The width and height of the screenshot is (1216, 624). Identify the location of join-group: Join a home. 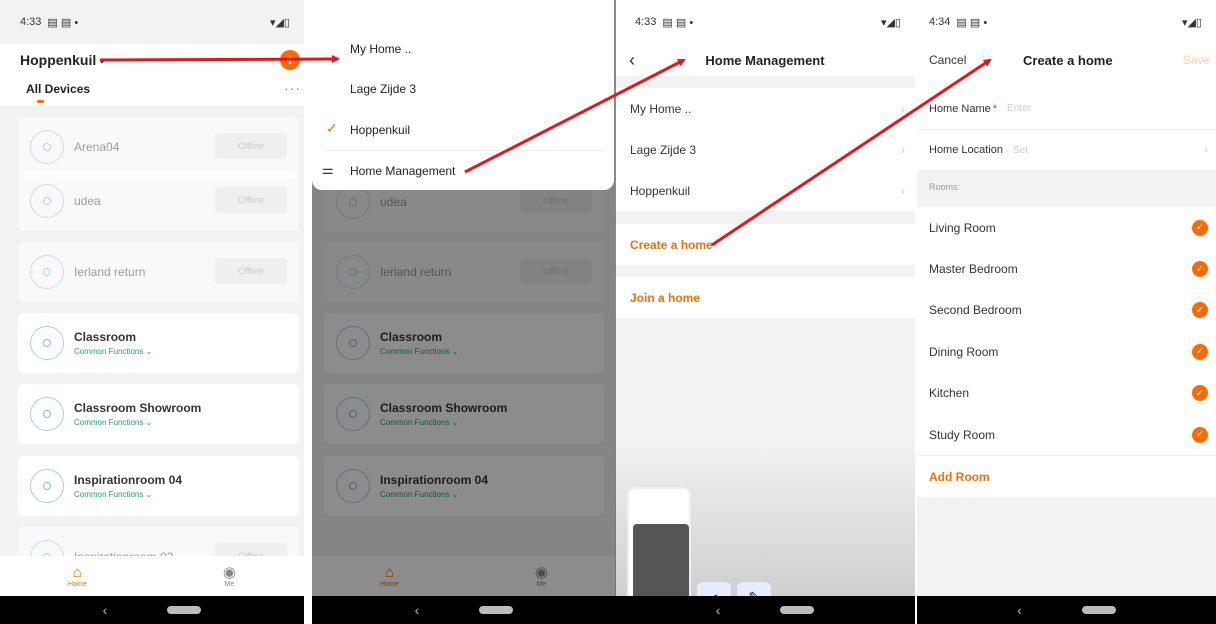
(765, 297).